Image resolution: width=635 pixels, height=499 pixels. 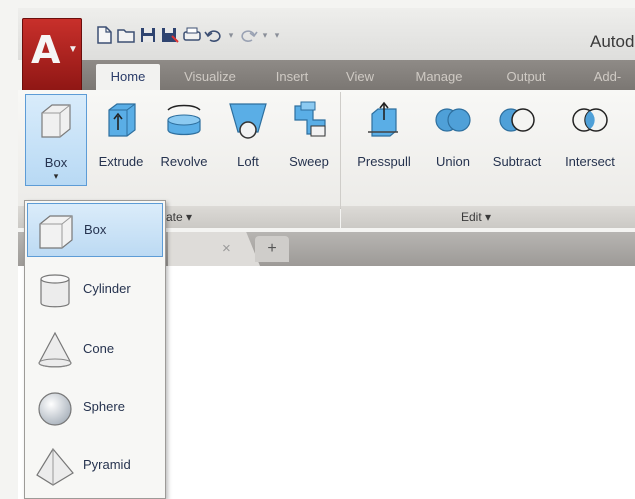 What do you see at coordinates (126, 35) in the screenshot?
I see `open-folder-icon` at bounding box center [126, 35].